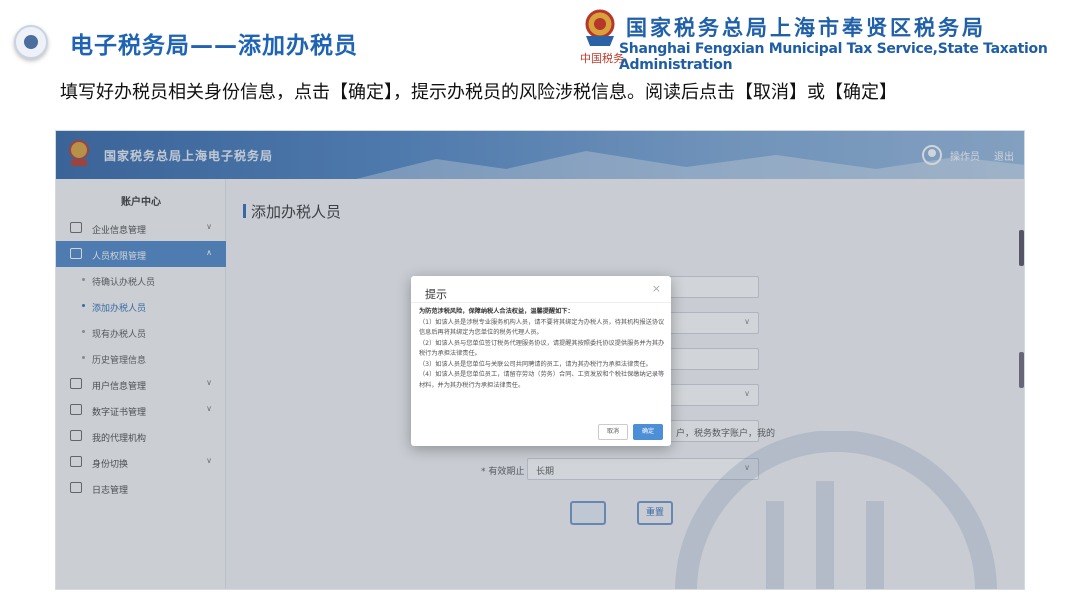 The width and height of the screenshot is (1080, 607). Describe the element at coordinates (602, 58) in the screenshot. I see `logo-seal-text: 中国税务` at that location.